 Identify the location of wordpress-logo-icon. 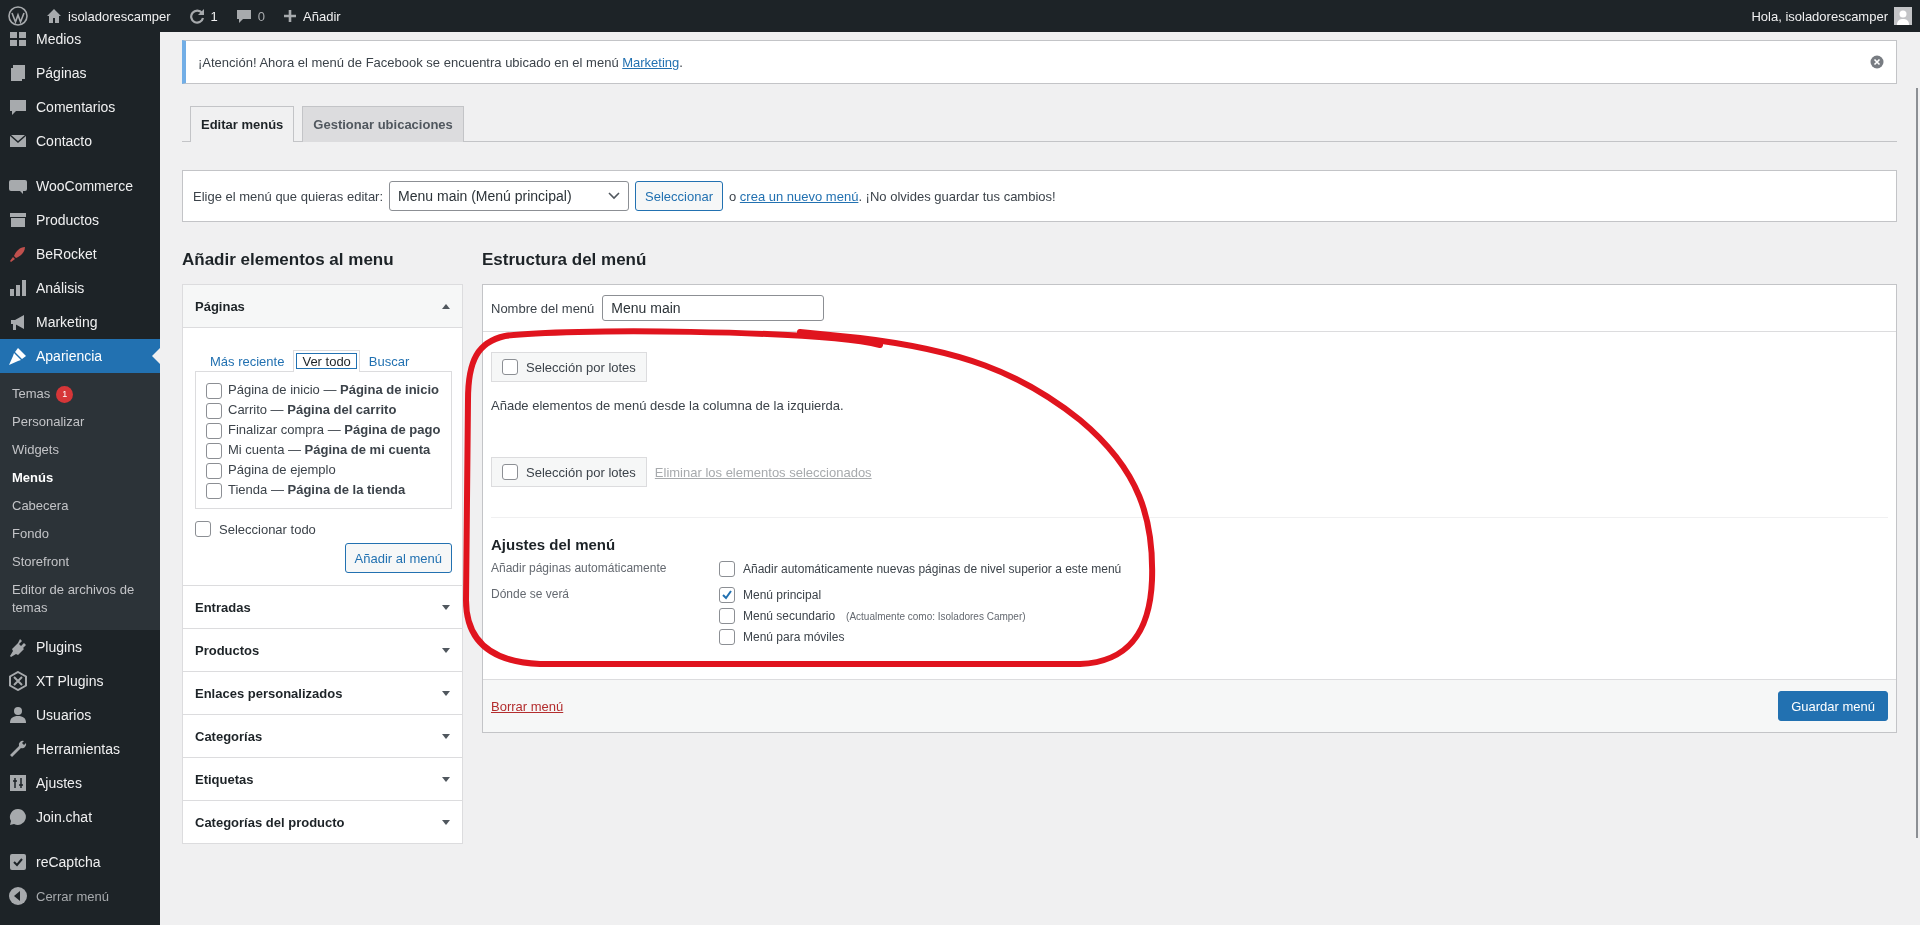
(18, 16).